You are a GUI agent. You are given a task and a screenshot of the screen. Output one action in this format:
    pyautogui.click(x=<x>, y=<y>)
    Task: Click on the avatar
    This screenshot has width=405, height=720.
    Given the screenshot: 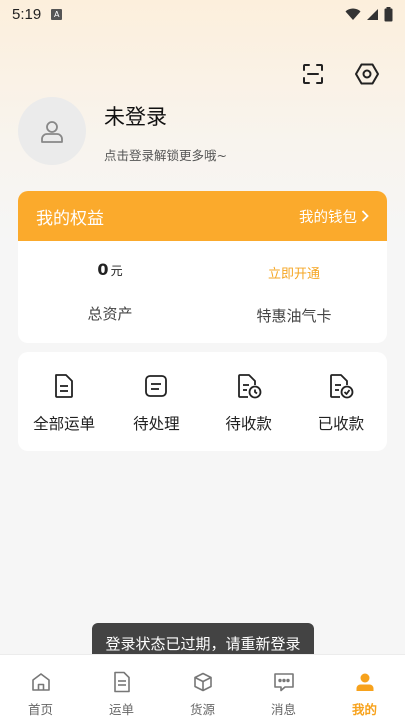 What is the action you would take?
    pyautogui.click(x=52, y=131)
    